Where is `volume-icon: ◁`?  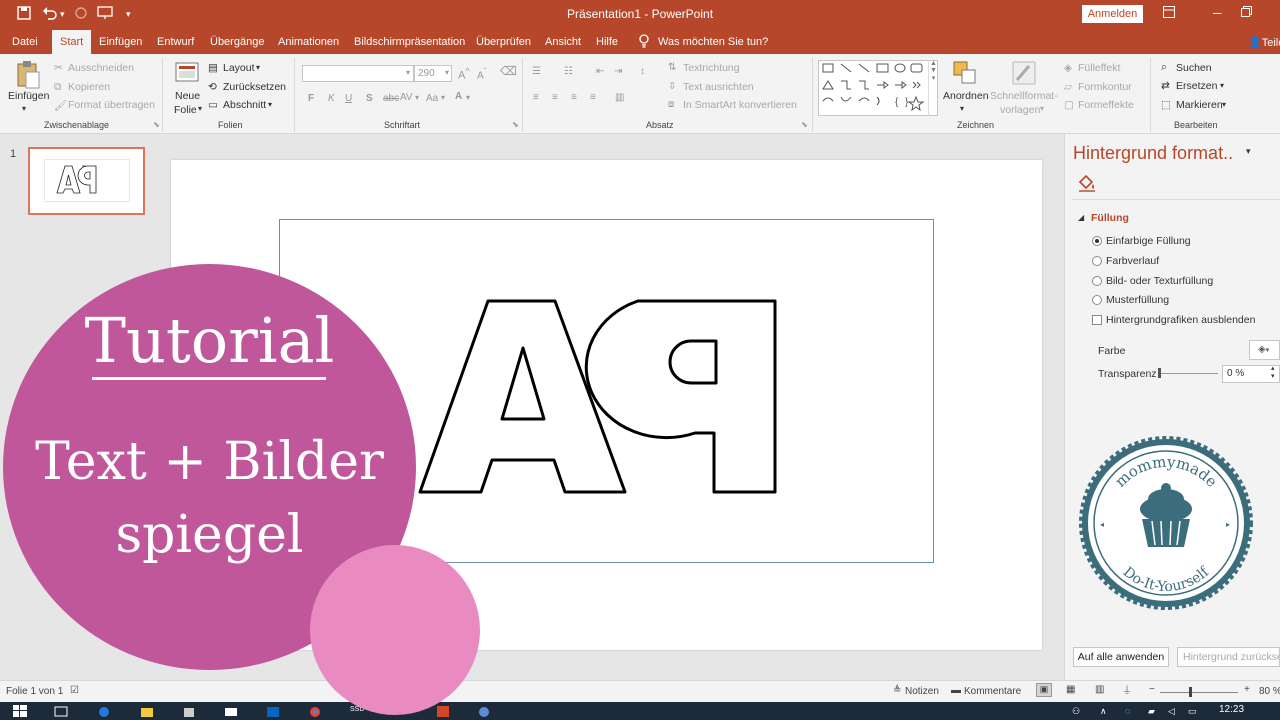 volume-icon: ◁ is located at coordinates (1171, 711).